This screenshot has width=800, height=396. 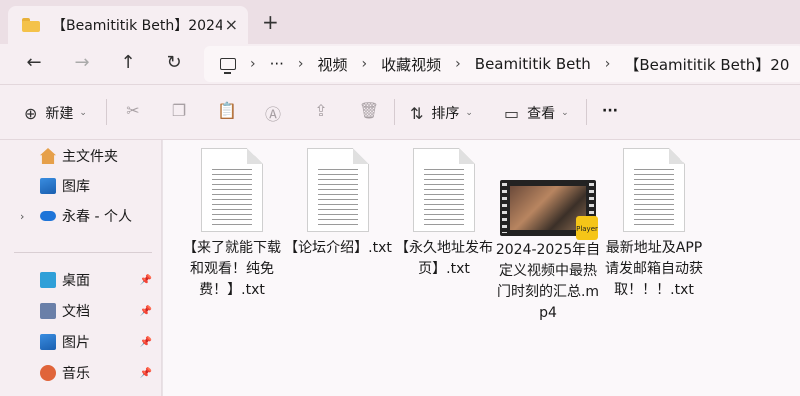 I want to click on tab-current-folder: 【Beamititik Beth】2024 ×, so click(x=128, y=25).